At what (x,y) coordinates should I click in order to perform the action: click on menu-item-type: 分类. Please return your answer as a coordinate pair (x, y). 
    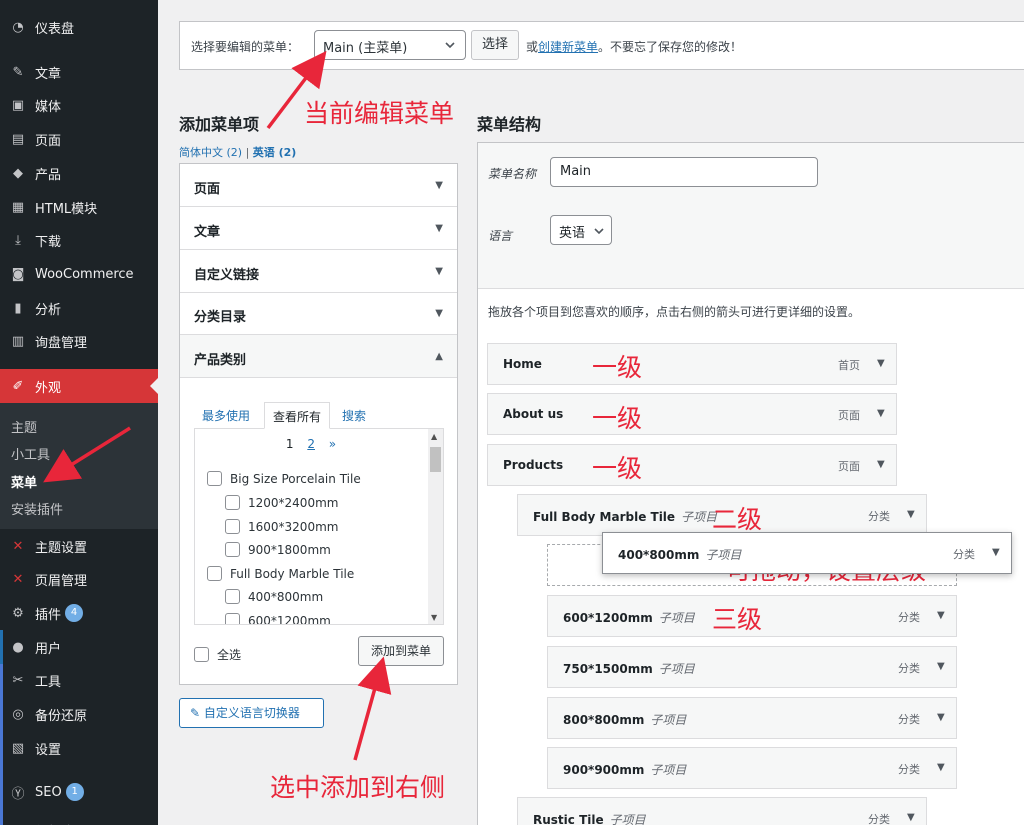
    Looking at the image, I should click on (964, 554).